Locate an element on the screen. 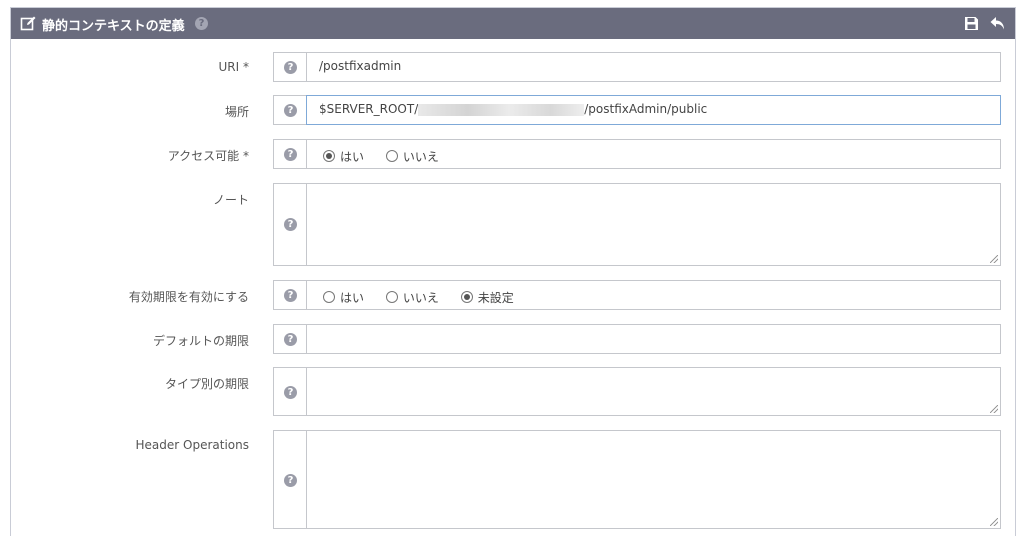 The image size is (1024, 536). note-help: ? is located at coordinates (290, 224).